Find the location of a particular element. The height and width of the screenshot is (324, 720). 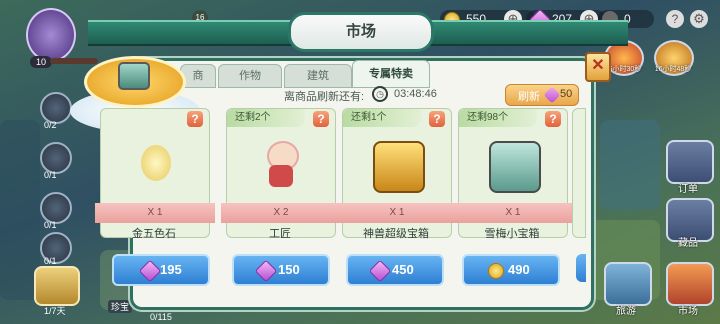

travel-label: 旅游 is located at coordinates (626, 311).